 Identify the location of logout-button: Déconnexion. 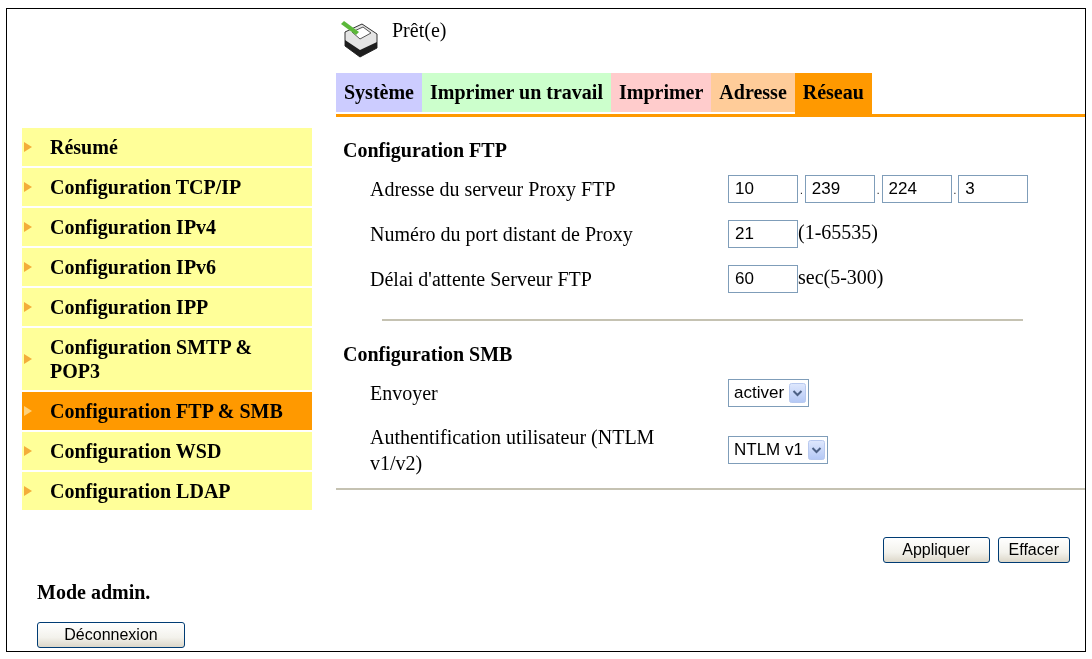
(111, 635).